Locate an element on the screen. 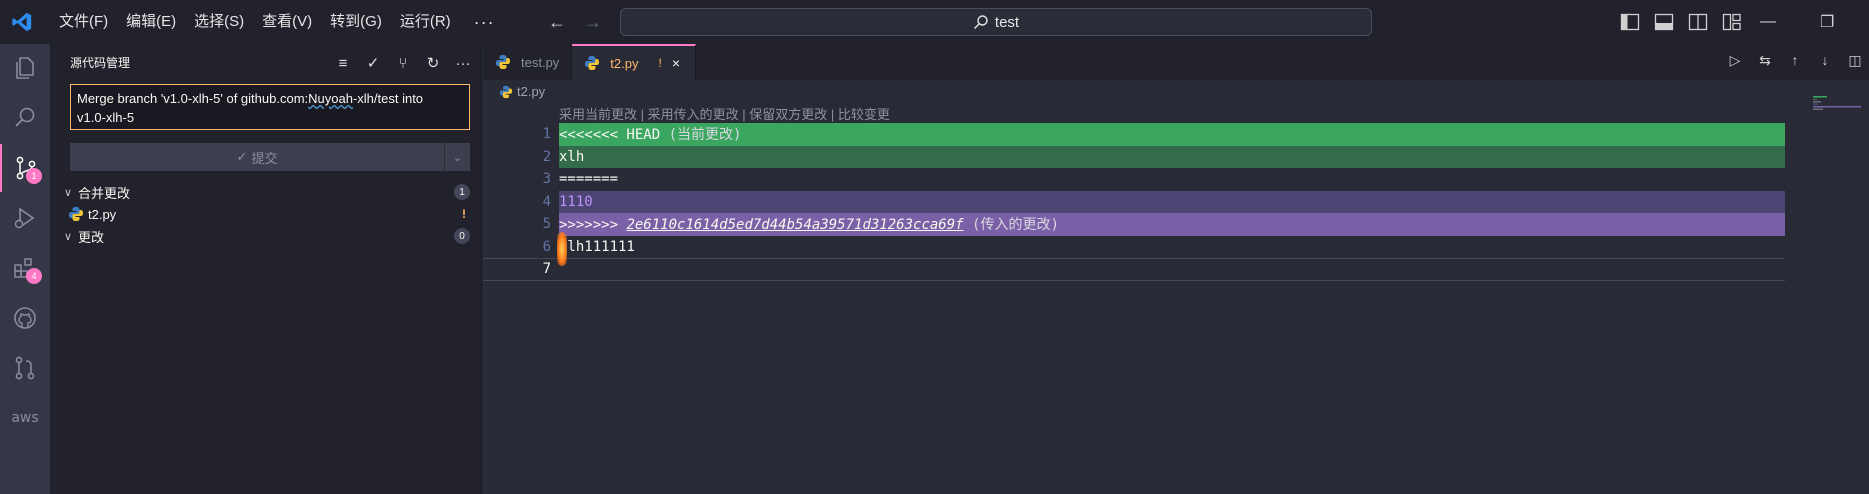  github-button is located at coordinates (25, 318).